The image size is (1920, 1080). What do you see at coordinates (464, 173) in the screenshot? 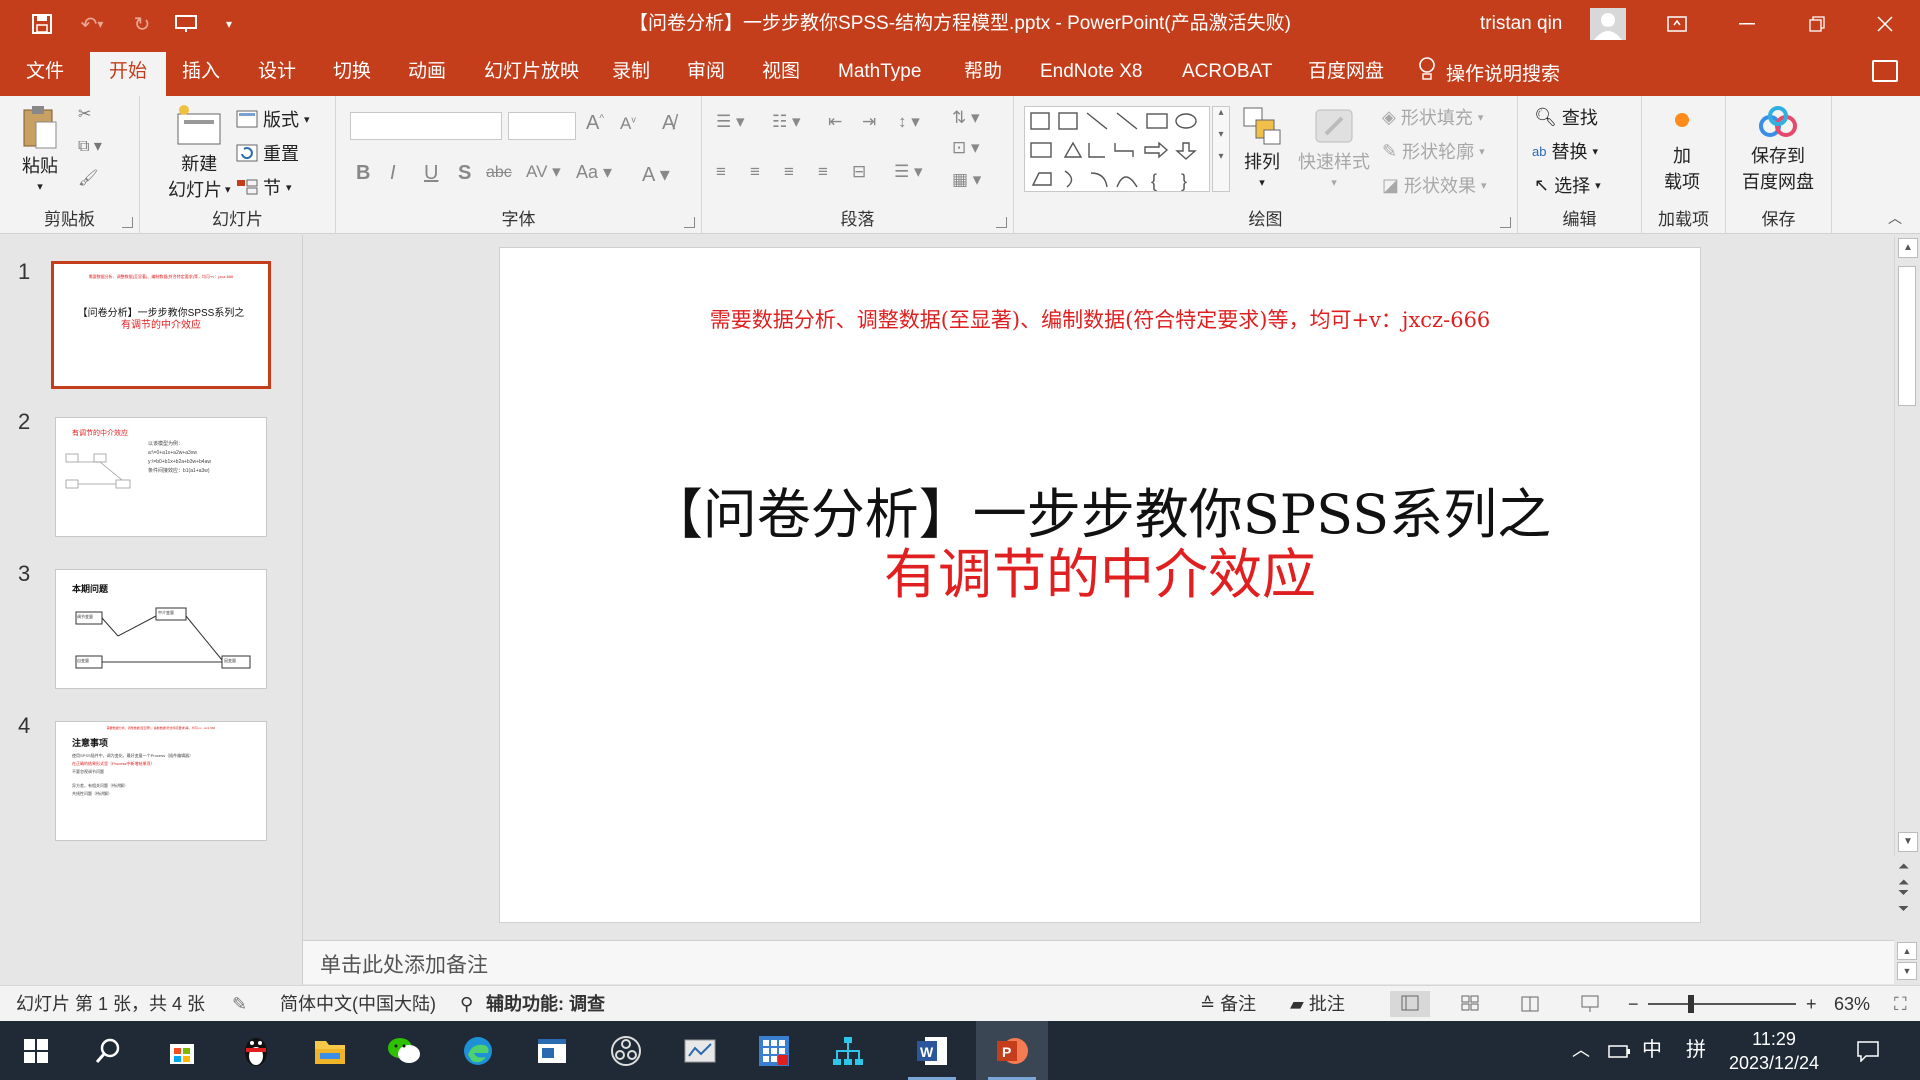
I see `shadow-icon: S` at bounding box center [464, 173].